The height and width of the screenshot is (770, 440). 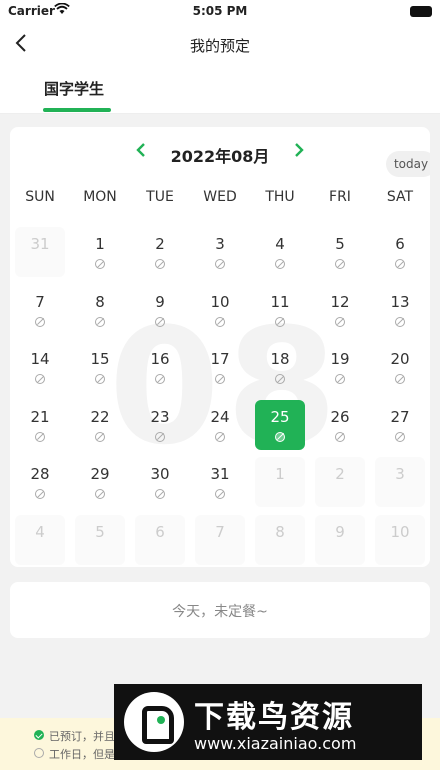 What do you see at coordinates (400, 301) in the screenshot?
I see `day-number: 13` at bounding box center [400, 301].